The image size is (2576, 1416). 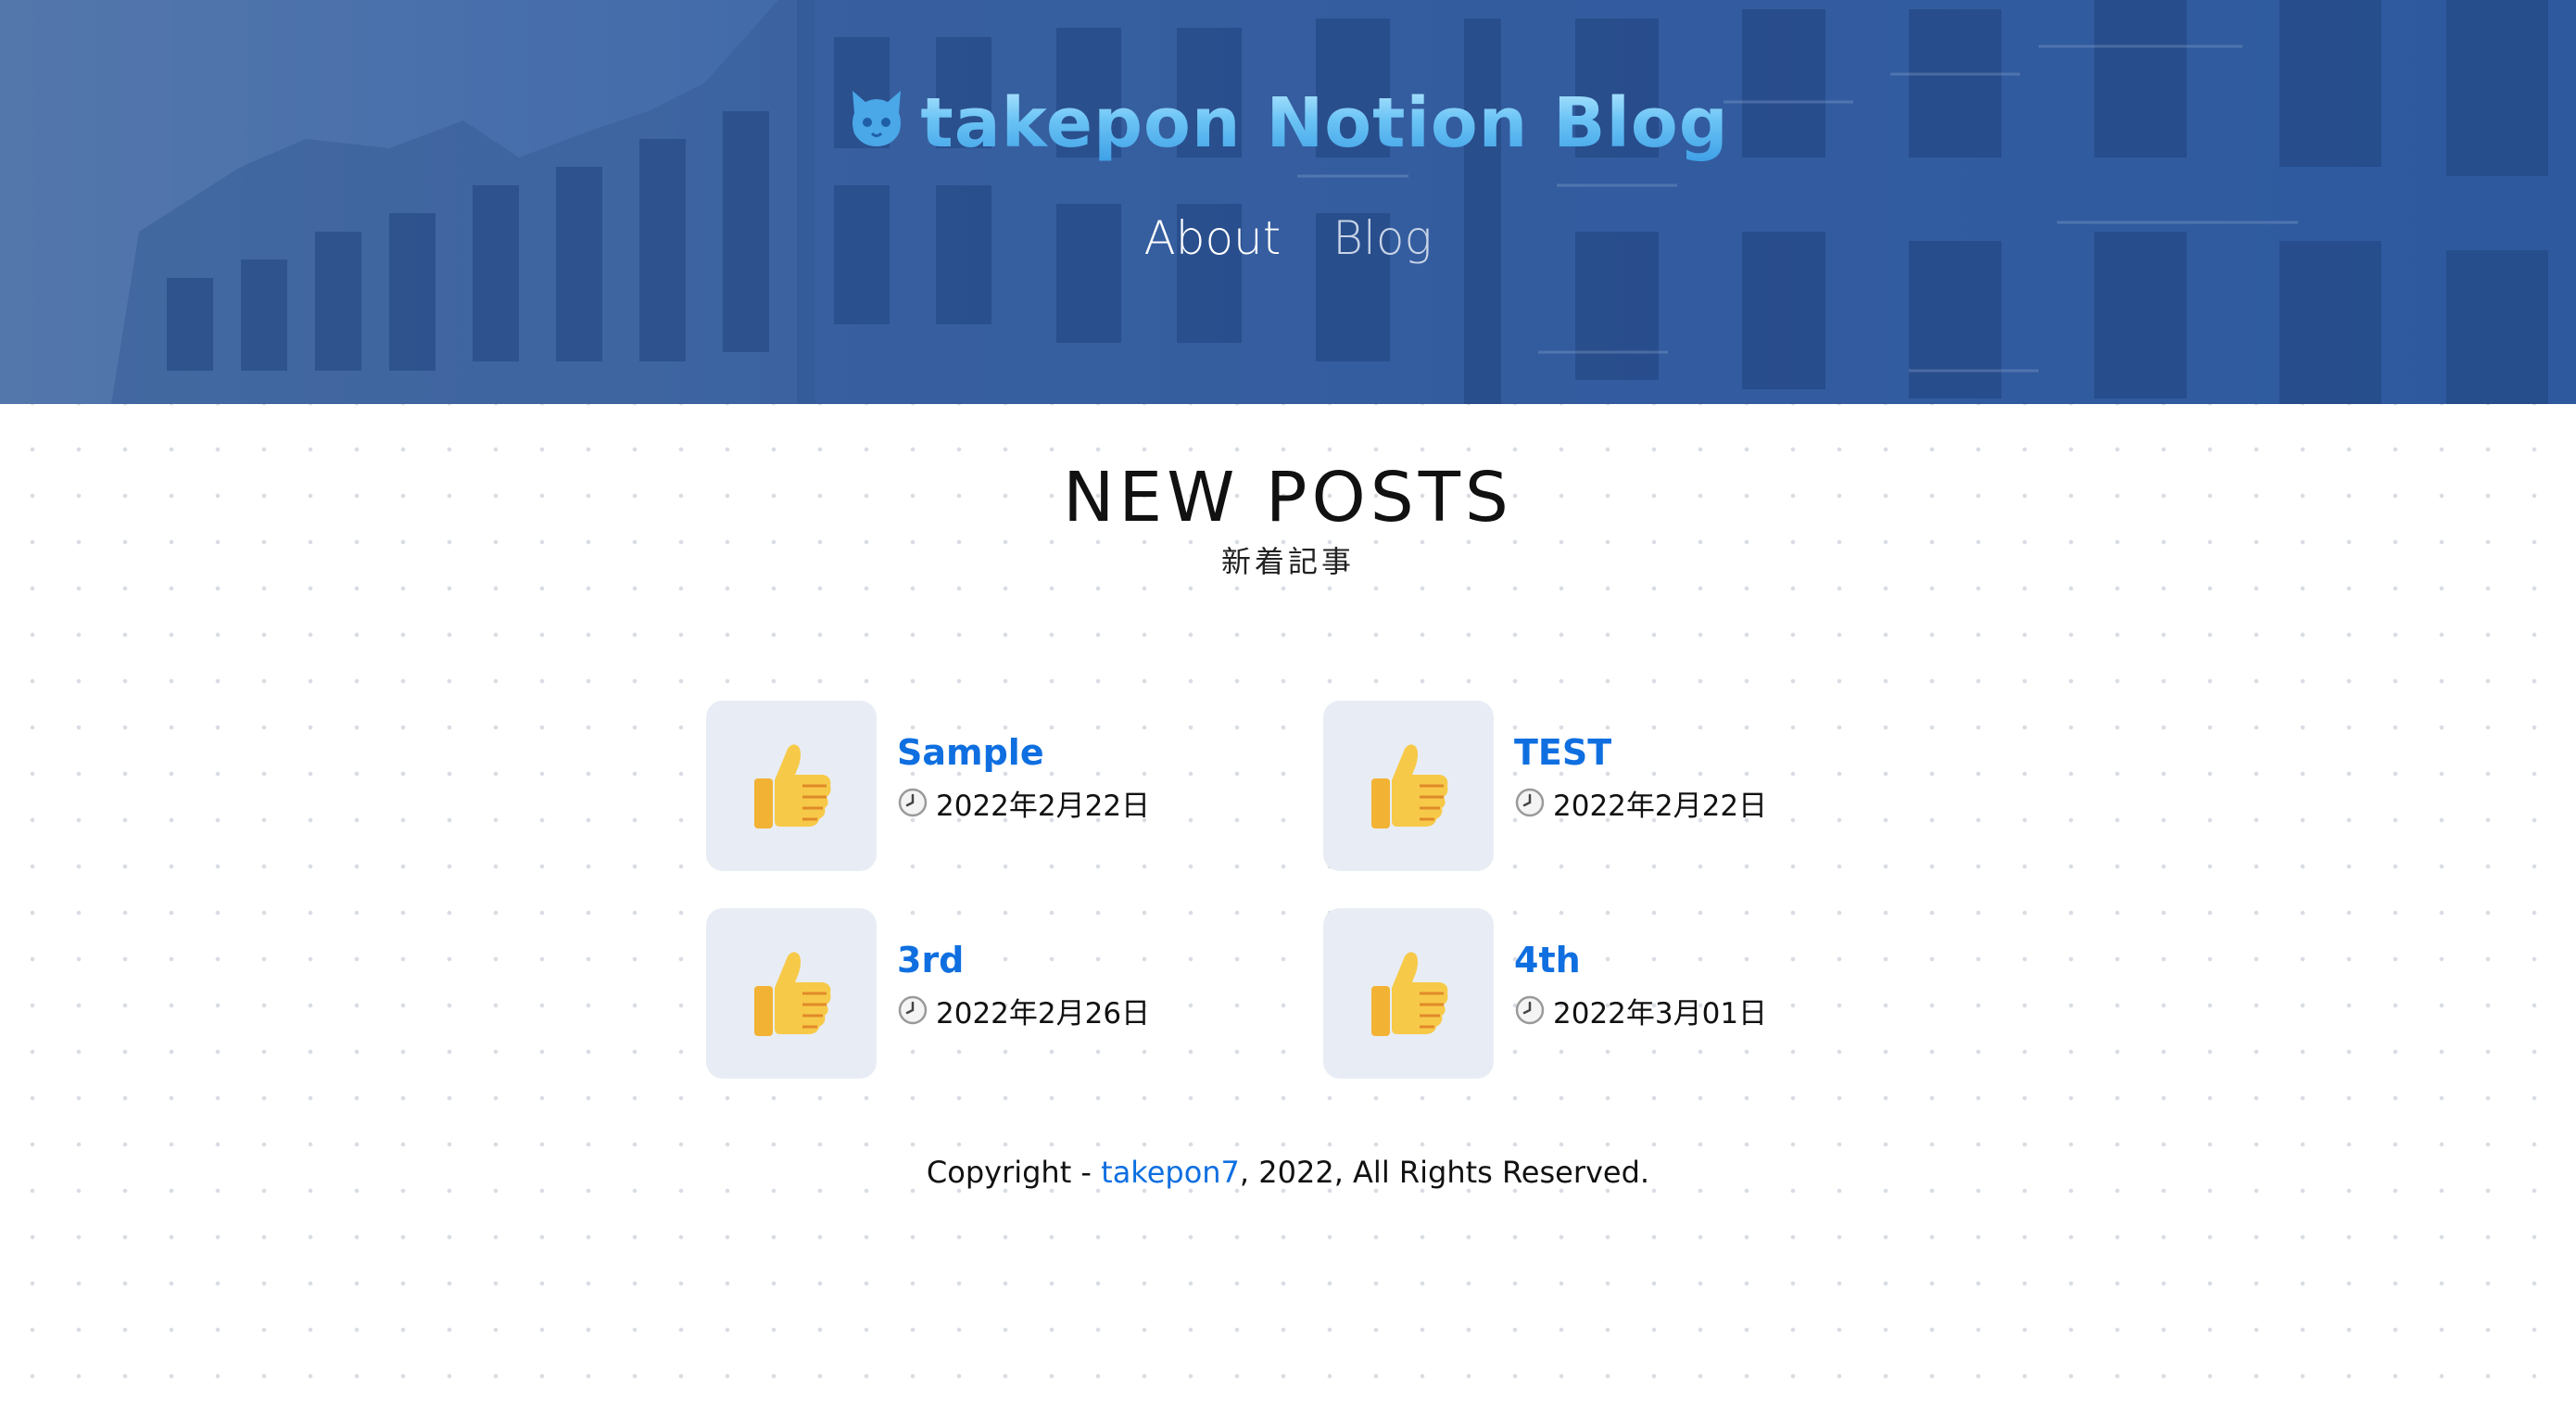 I want to click on post-card: 3rd 2022年2月26日, so click(x=1015, y=993).